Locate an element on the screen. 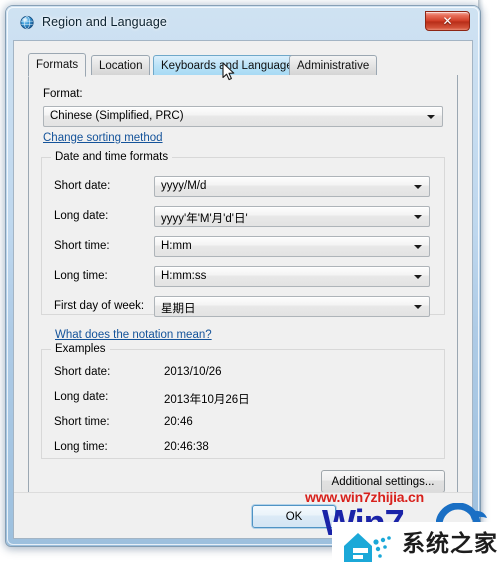 The height and width of the screenshot is (572, 500). tab-label: Formats is located at coordinates (57, 65).